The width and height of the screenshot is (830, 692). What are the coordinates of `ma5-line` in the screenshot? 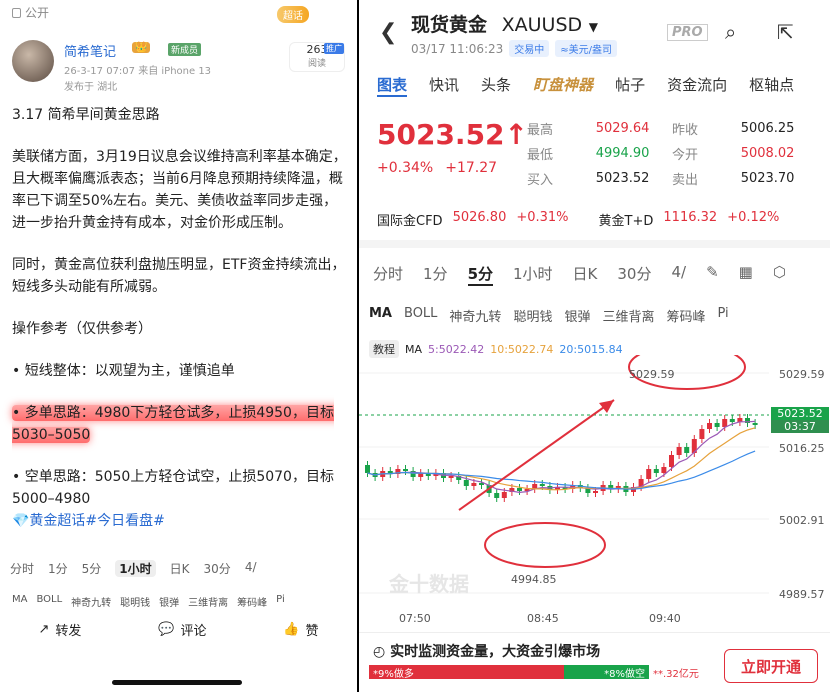 It's located at (561, 457).